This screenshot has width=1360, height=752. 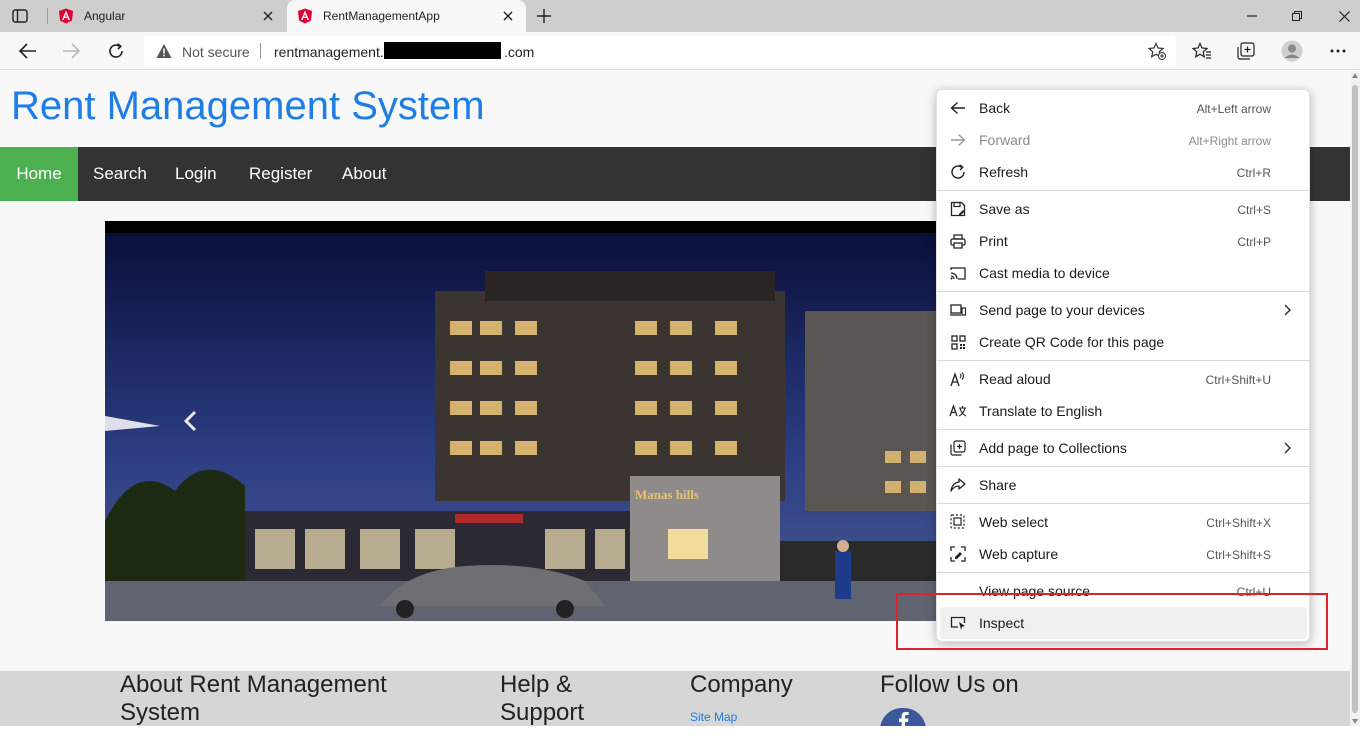 What do you see at coordinates (958, 241) in the screenshot?
I see `print-icon` at bounding box center [958, 241].